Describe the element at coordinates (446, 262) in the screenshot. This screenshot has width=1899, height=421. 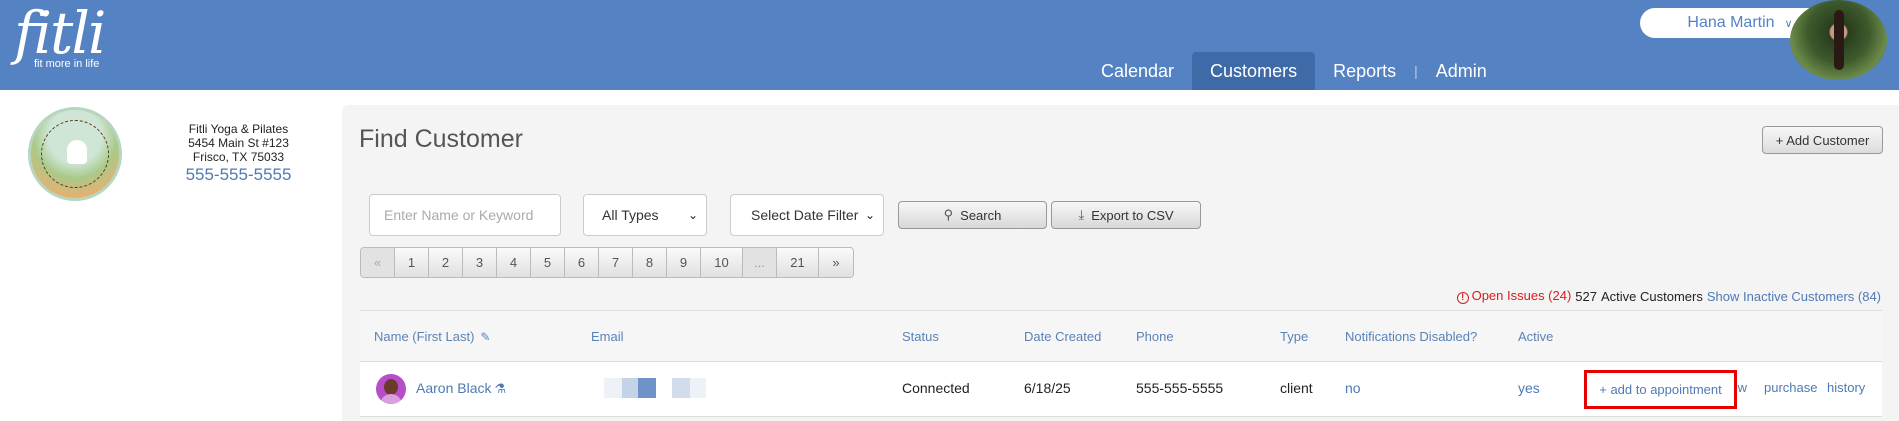
I see `pagination-page: 2` at that location.